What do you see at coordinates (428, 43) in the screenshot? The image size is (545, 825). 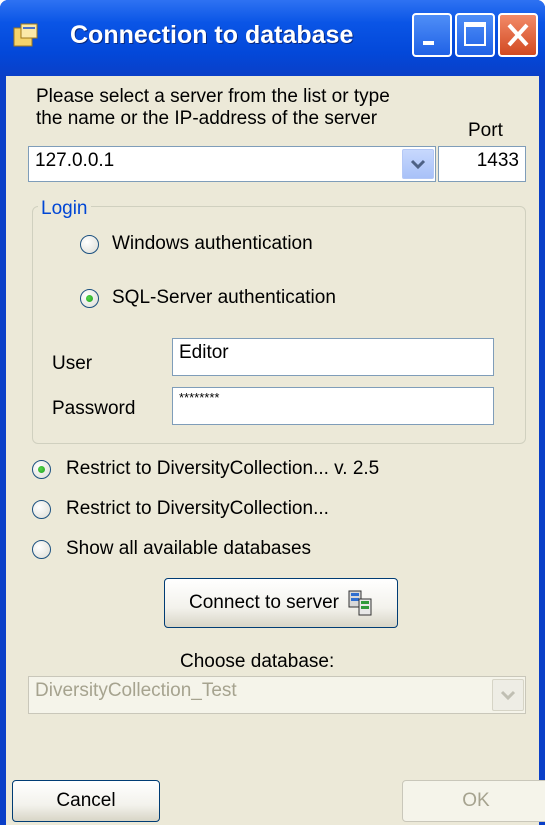 I see `minimize-icon` at bounding box center [428, 43].